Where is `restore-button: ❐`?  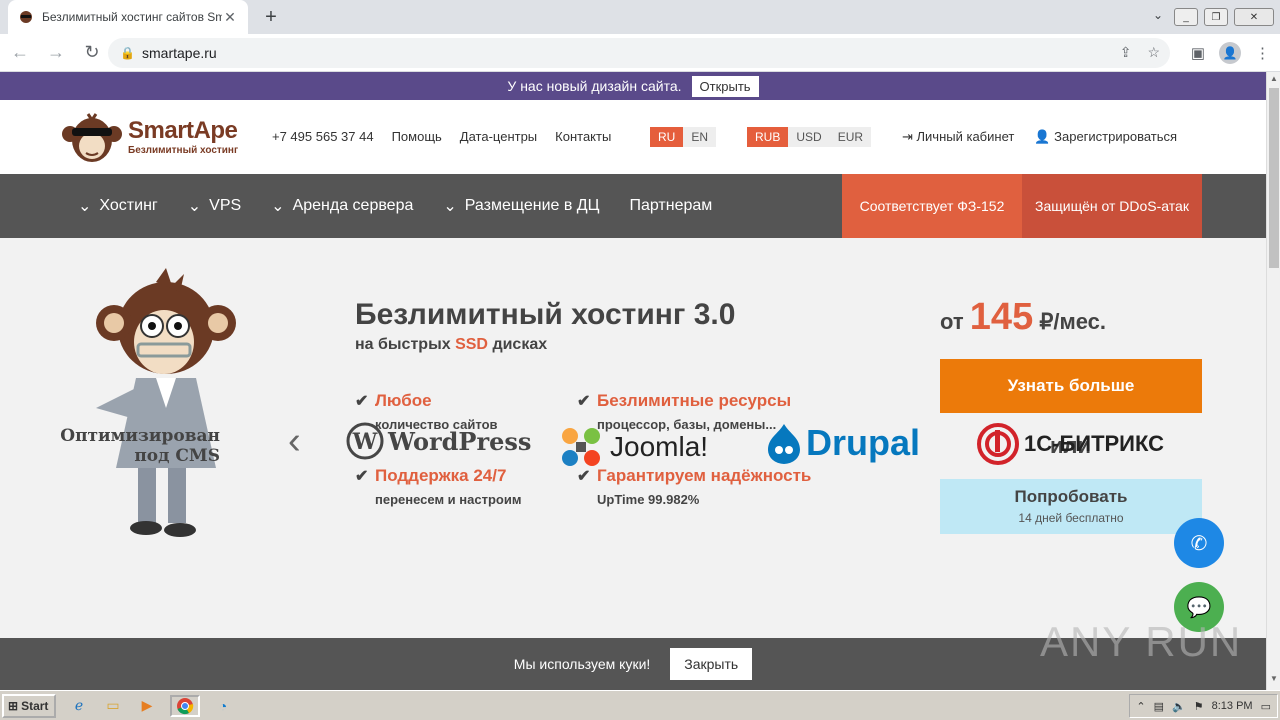
restore-button: ❐ is located at coordinates (1216, 17).